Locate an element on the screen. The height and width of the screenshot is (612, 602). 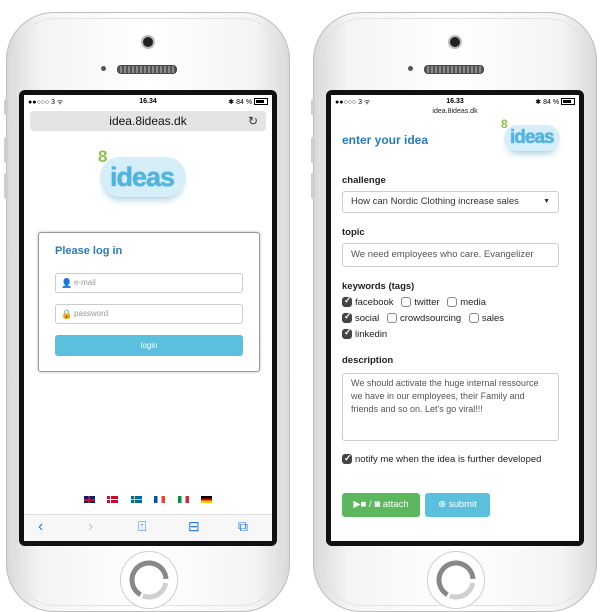
tag-media: media is located at coordinates (466, 302).